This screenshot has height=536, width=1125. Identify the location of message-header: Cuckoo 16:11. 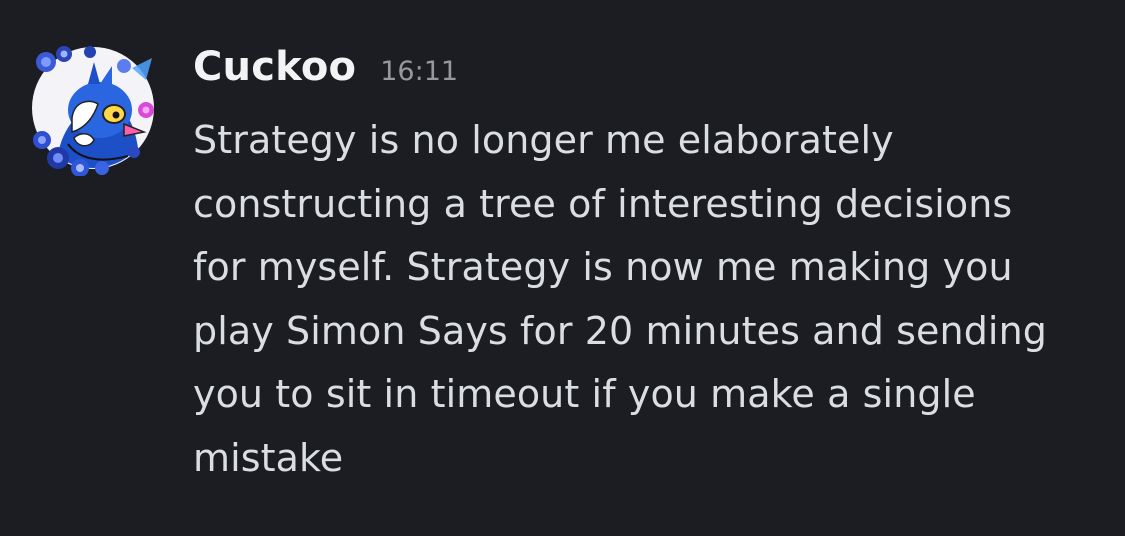
(325, 74).